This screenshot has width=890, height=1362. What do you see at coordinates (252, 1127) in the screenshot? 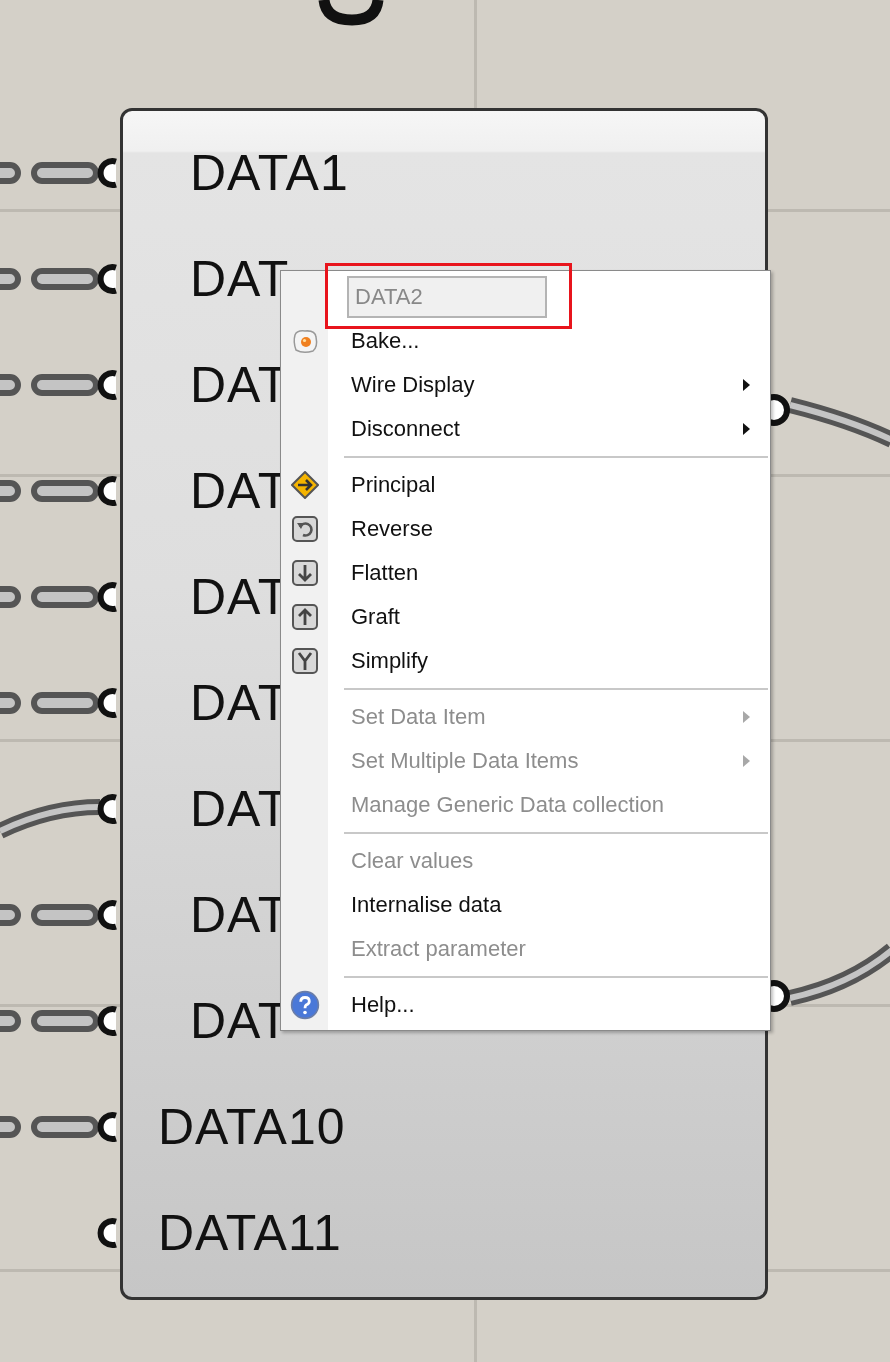
I see `input-label: DATA10` at bounding box center [252, 1127].